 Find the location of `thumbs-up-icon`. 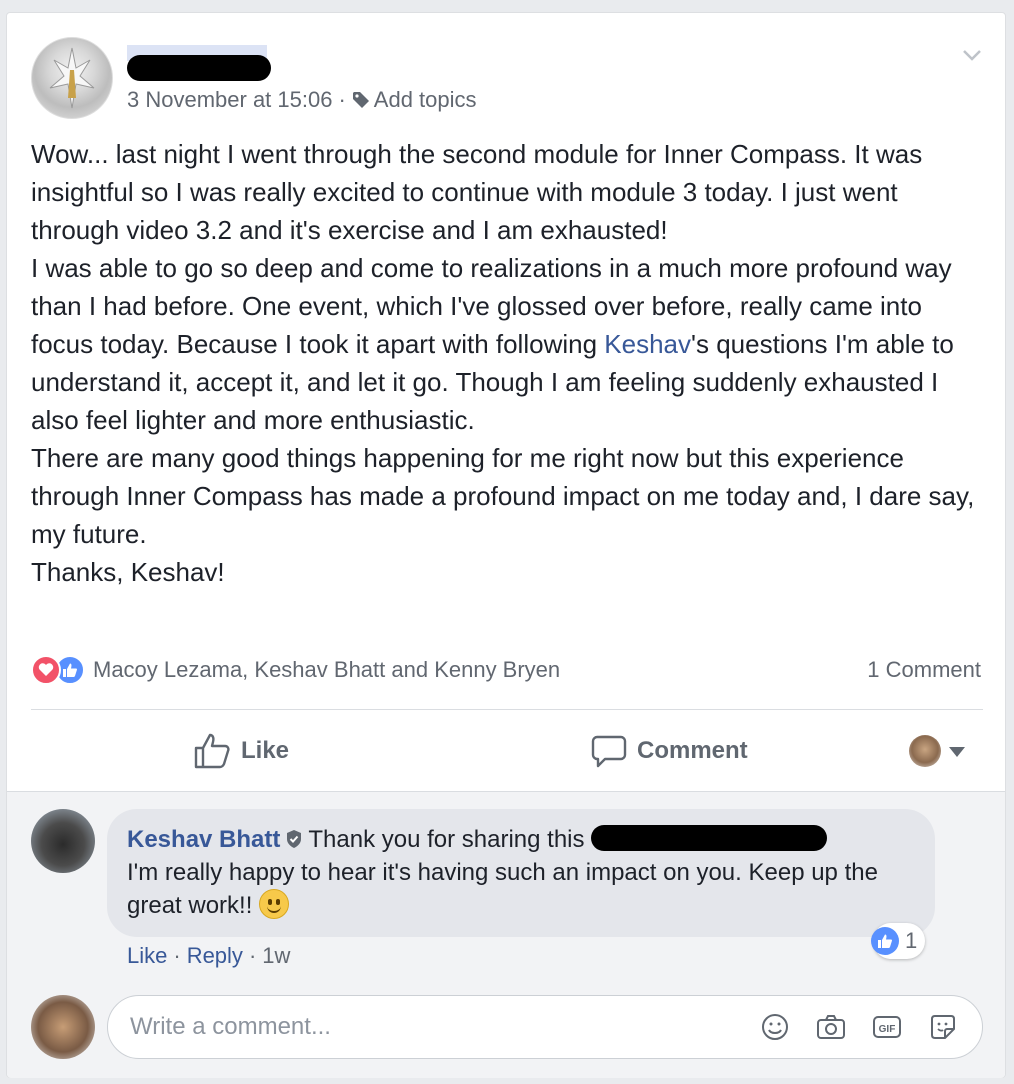

thumbs-up-icon is located at coordinates (212, 751).